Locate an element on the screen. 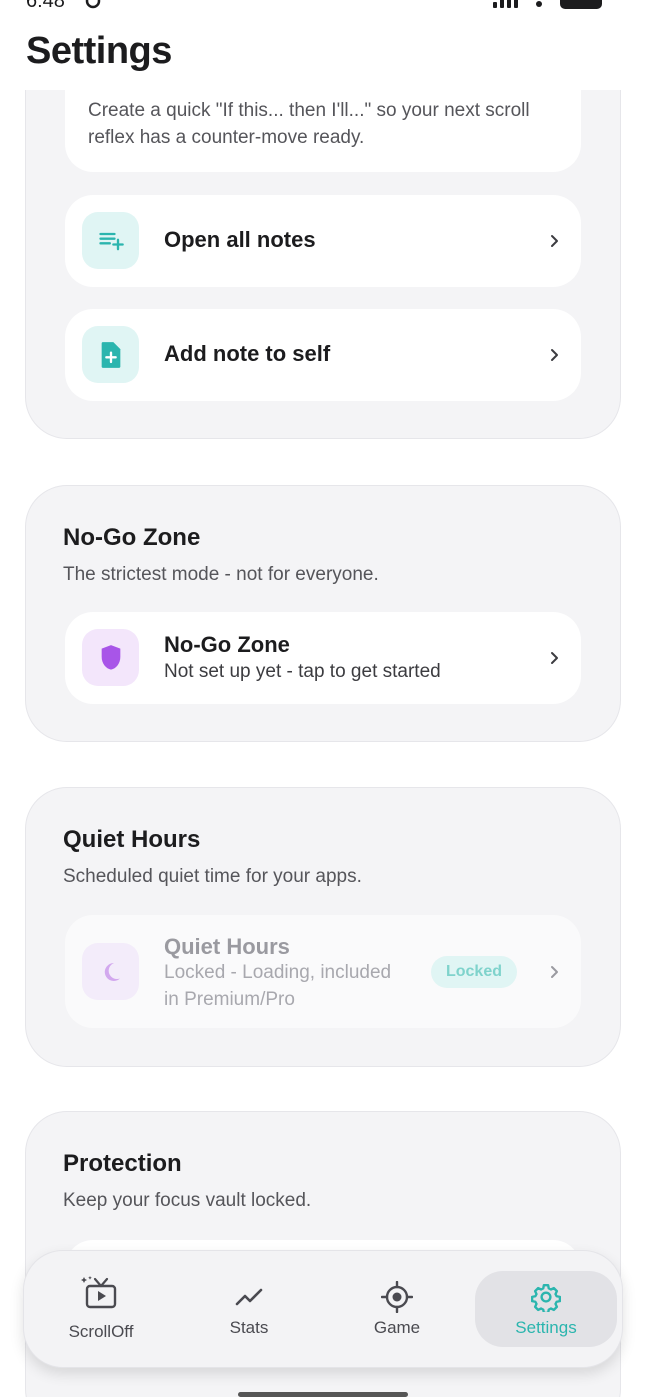 The width and height of the screenshot is (646, 1397). battery-icon is located at coordinates (581, 4).